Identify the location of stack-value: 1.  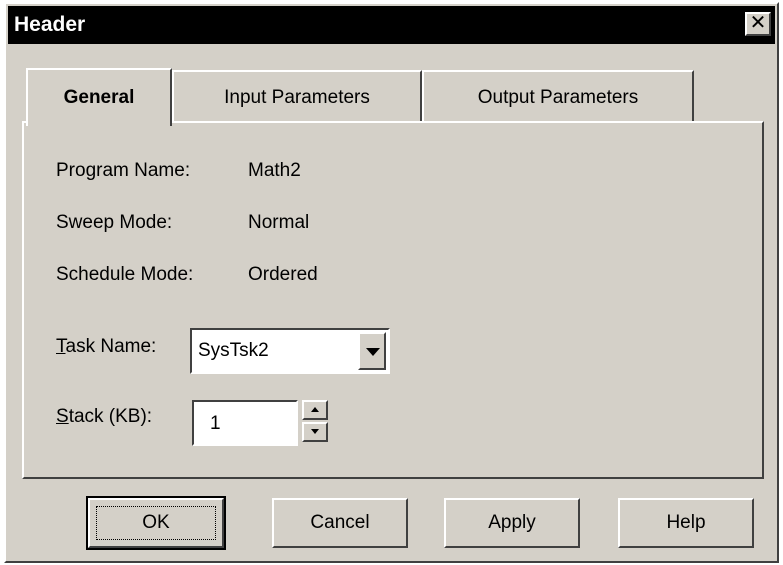
(215, 423).